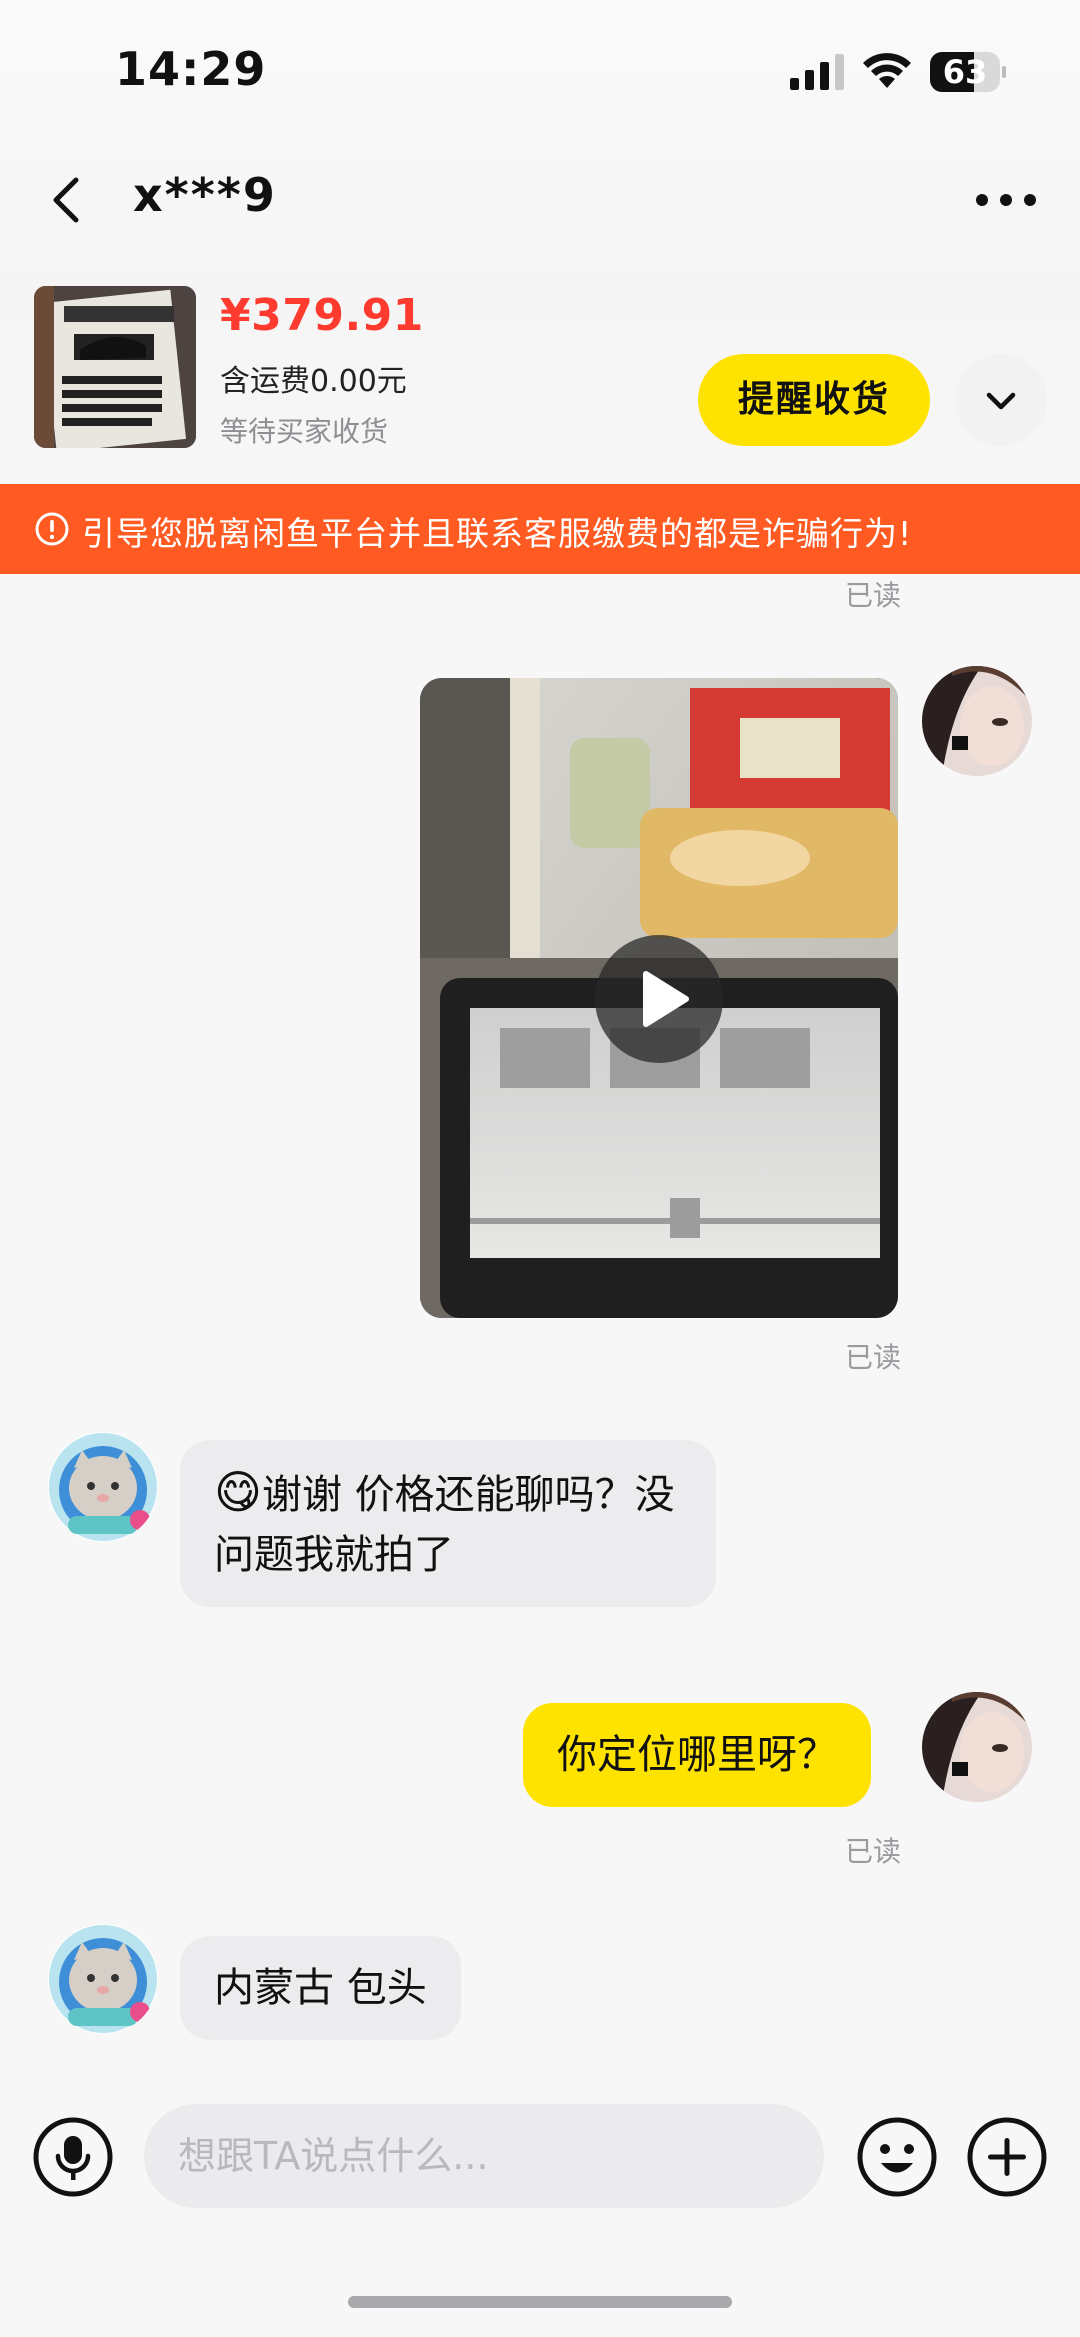 The image size is (1080, 2337). What do you see at coordinates (444, 1525) in the screenshot?
I see `message-text: 谢谢 价格还能聊吗？没问题我就拍了` at bounding box center [444, 1525].